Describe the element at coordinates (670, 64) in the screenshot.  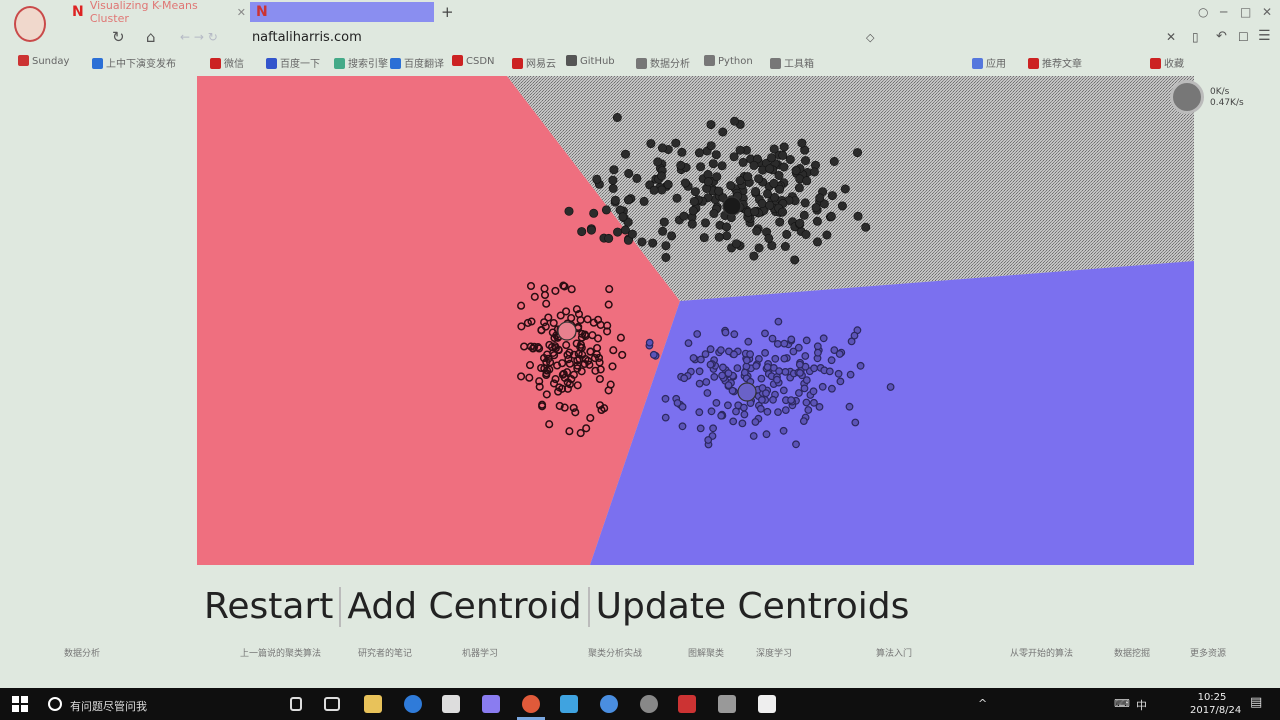
I see `bookmark-label: 数据分析` at that location.